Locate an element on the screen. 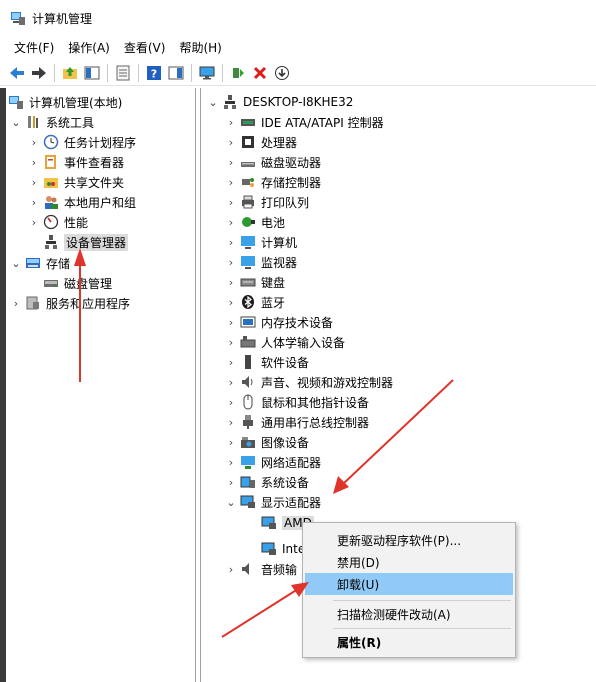 The image size is (596, 682). device-category: › 人体学输入设备 is located at coordinates (285, 342).